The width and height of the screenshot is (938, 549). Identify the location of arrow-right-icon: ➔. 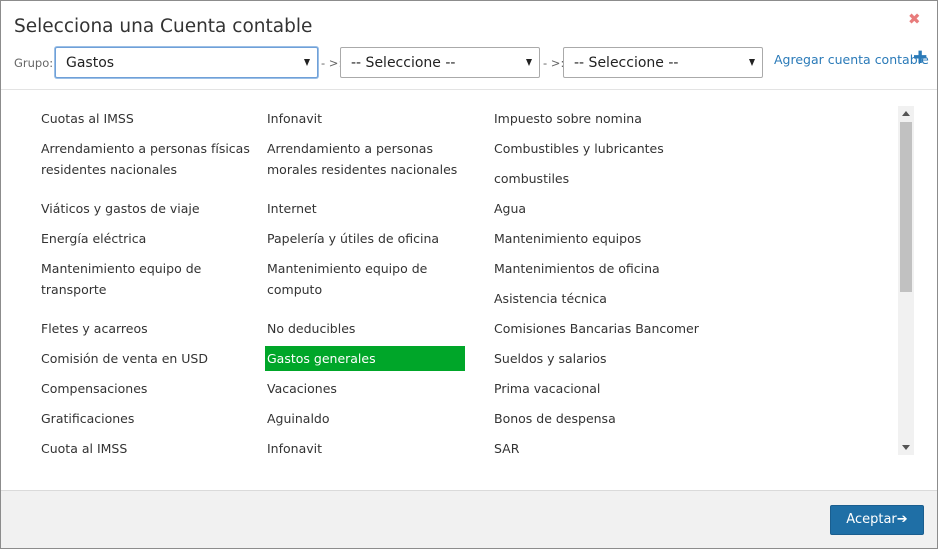
(902, 519).